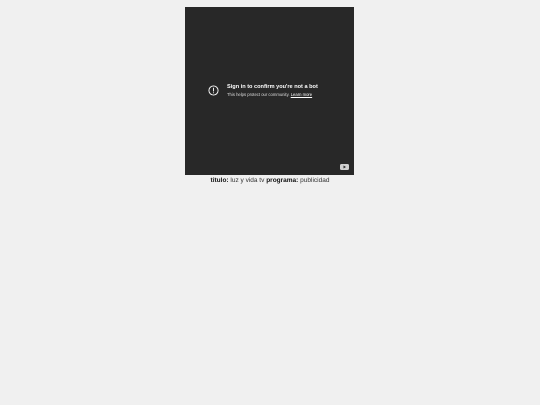 The image size is (540, 405). What do you see at coordinates (315, 180) in the screenshot?
I see `program-value: publicidad` at bounding box center [315, 180].